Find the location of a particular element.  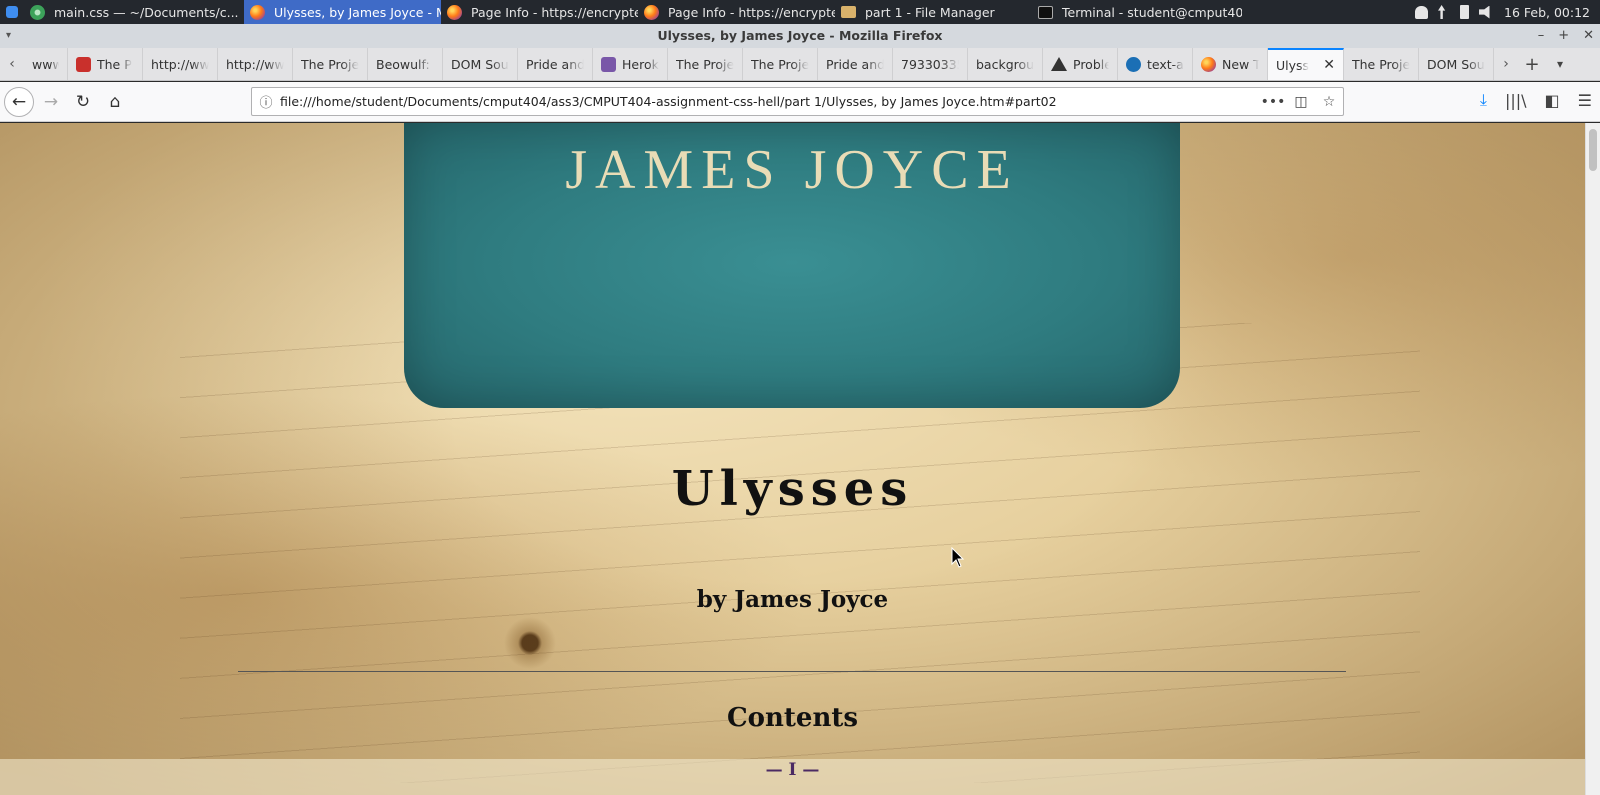

app-menu-icon is located at coordinates (12, 12).